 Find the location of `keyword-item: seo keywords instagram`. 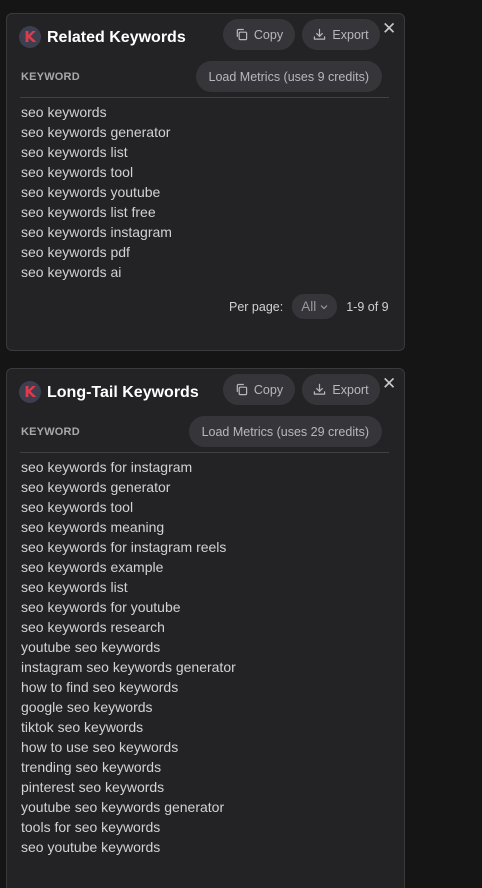

keyword-item: seo keywords instagram is located at coordinates (96, 232).